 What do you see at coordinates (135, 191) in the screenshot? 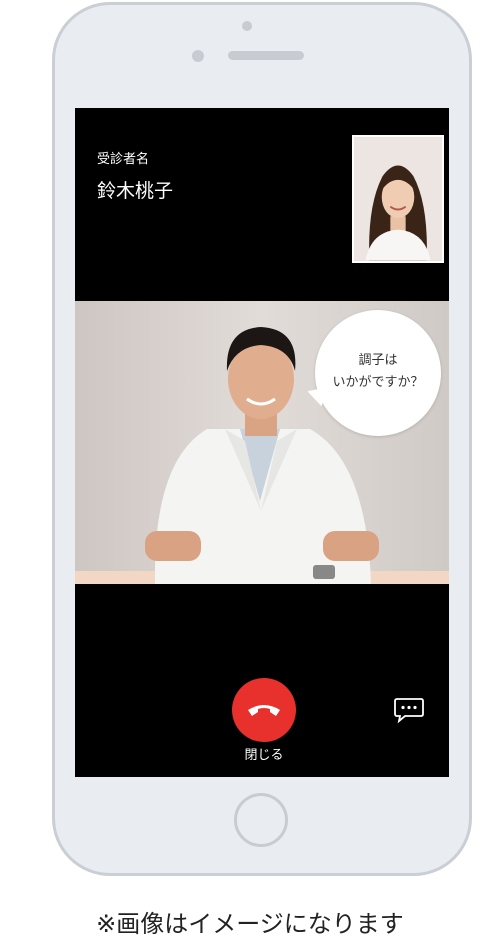
I see `patient-name: 鈴木桃子` at bounding box center [135, 191].